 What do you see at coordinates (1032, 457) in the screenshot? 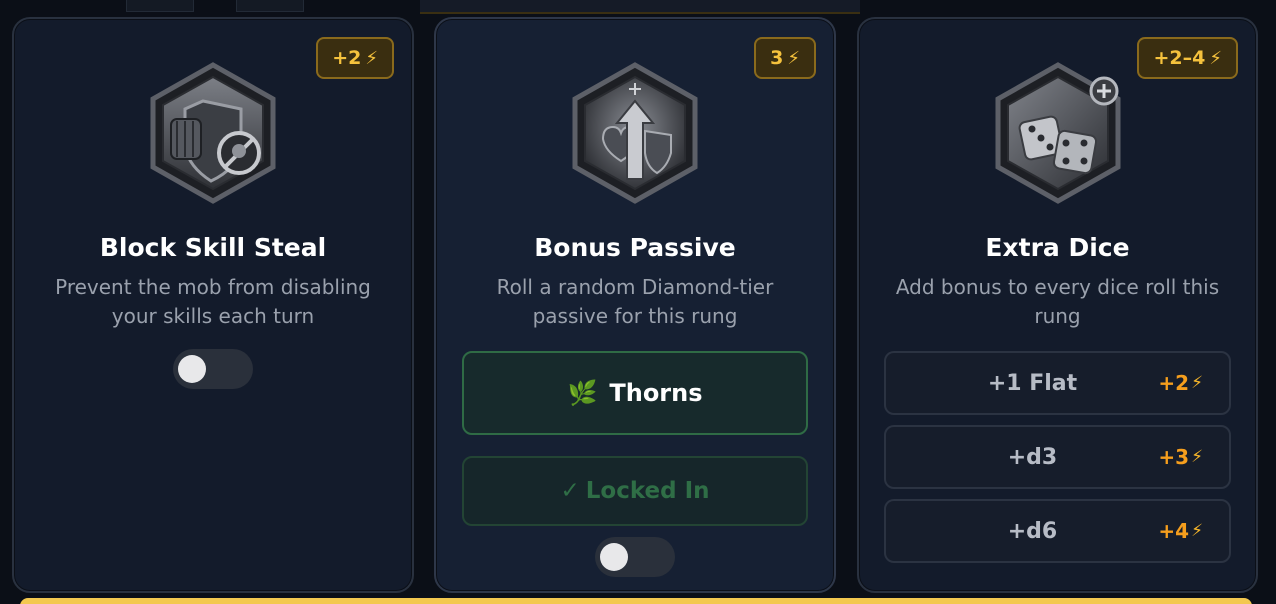
I see `option-label: +d3` at bounding box center [1032, 457].